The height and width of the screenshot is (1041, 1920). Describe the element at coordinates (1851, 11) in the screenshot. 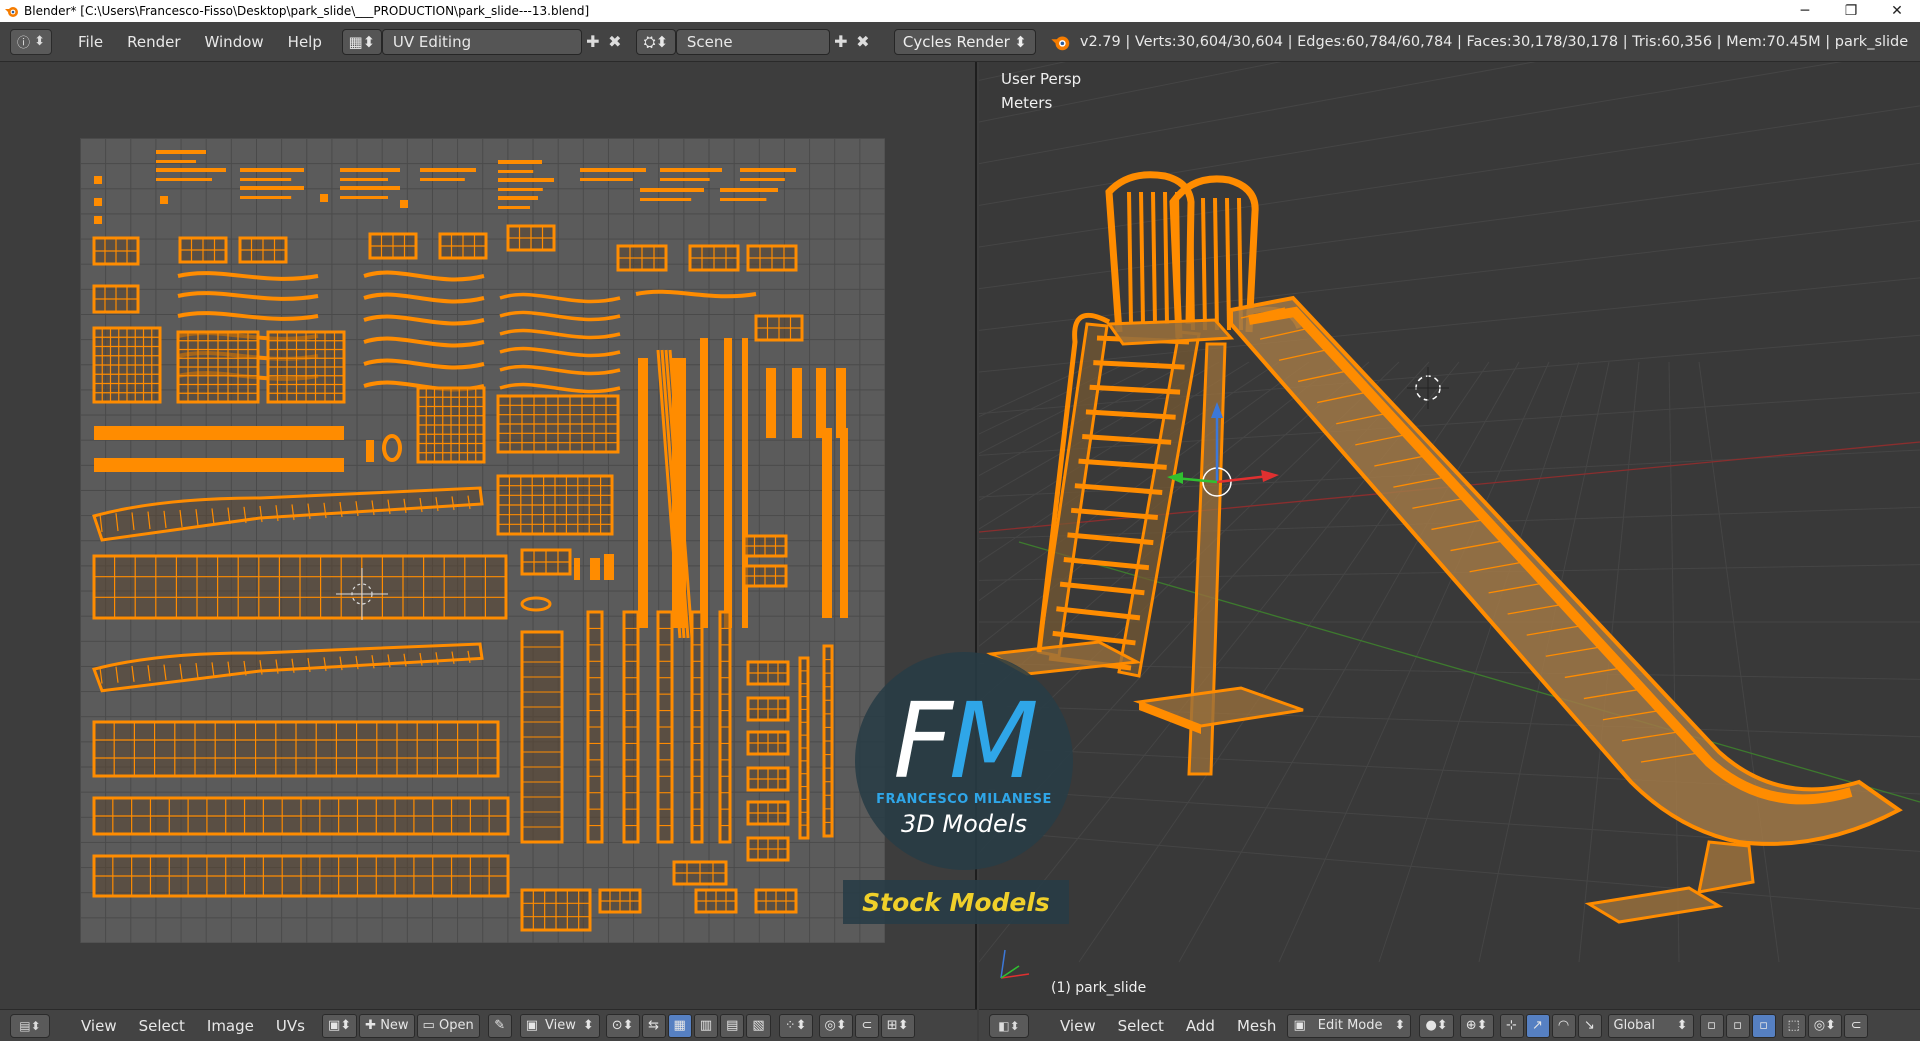

I see `maximize-button: ❐` at that location.